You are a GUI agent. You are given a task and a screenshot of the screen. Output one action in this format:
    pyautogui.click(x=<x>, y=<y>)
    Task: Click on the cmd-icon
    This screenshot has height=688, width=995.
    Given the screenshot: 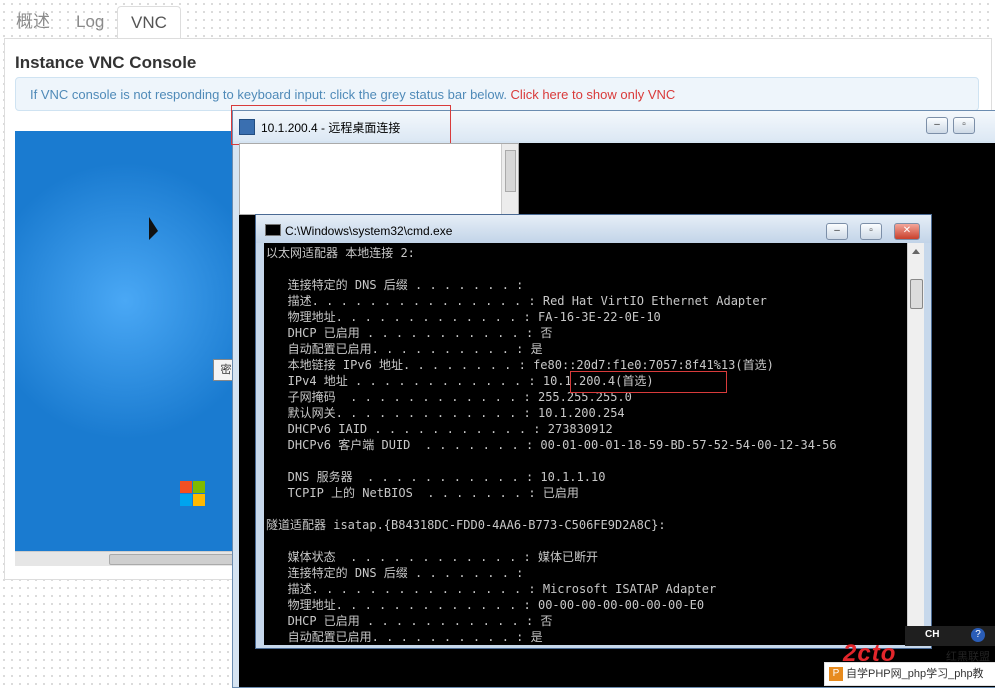 What is the action you would take?
    pyautogui.click(x=273, y=230)
    